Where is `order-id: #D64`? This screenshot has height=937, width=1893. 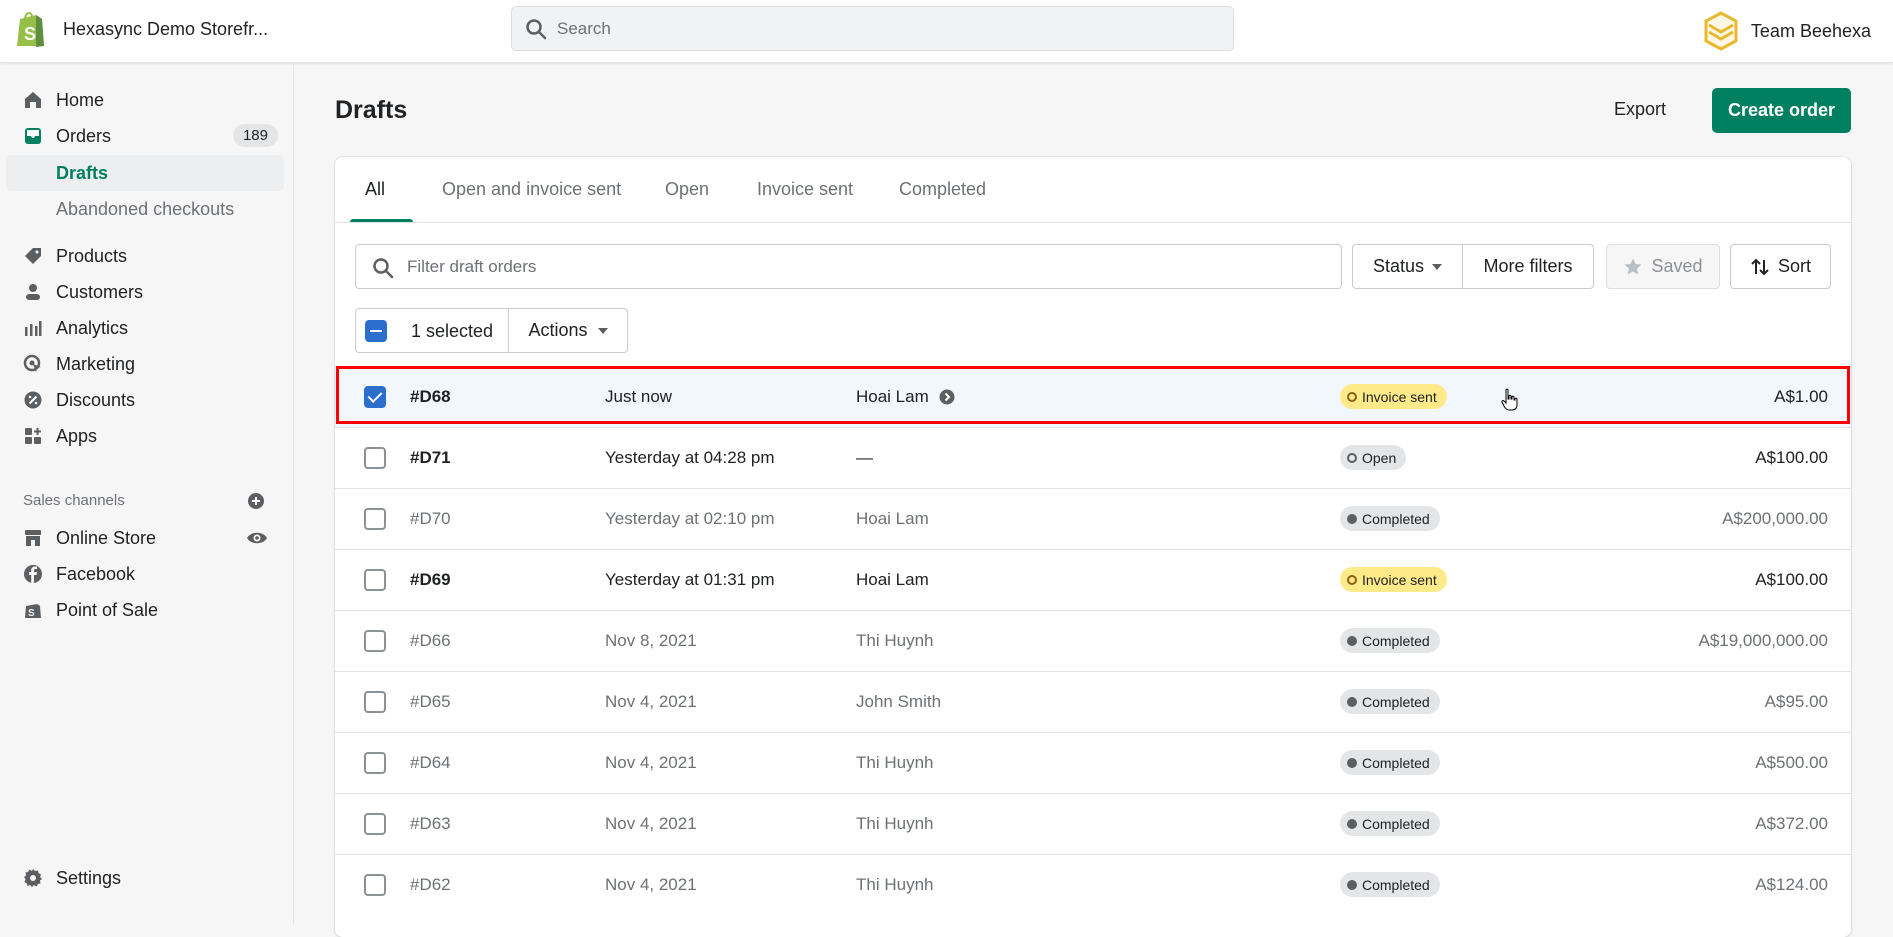
order-id: #D64 is located at coordinates (430, 763).